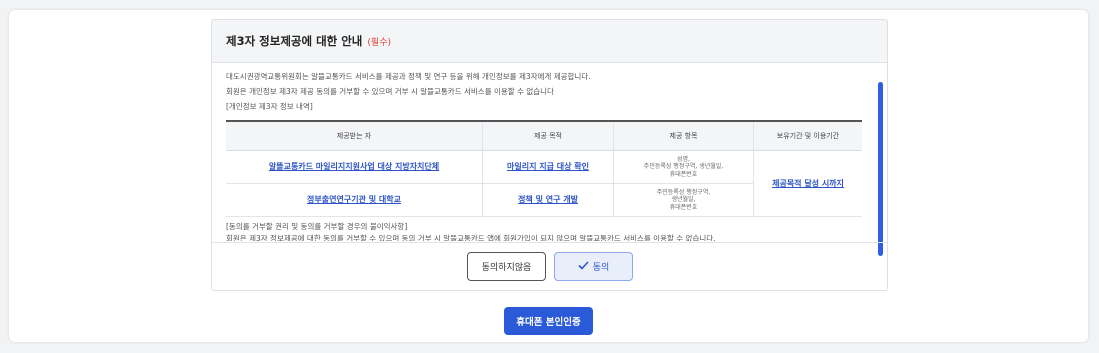  Describe the element at coordinates (807, 135) in the screenshot. I see `header-retention: 보유기간 및 이용기간` at that location.